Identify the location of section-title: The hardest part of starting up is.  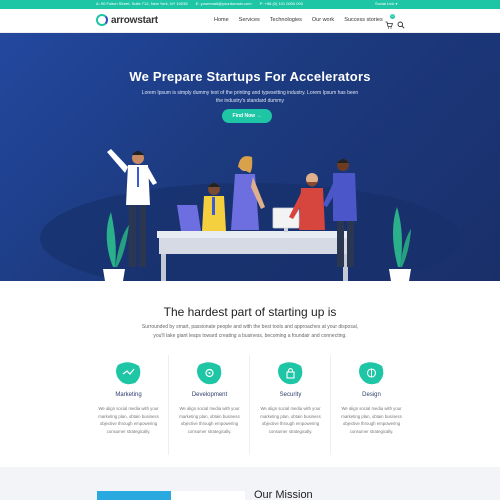
(250, 312).